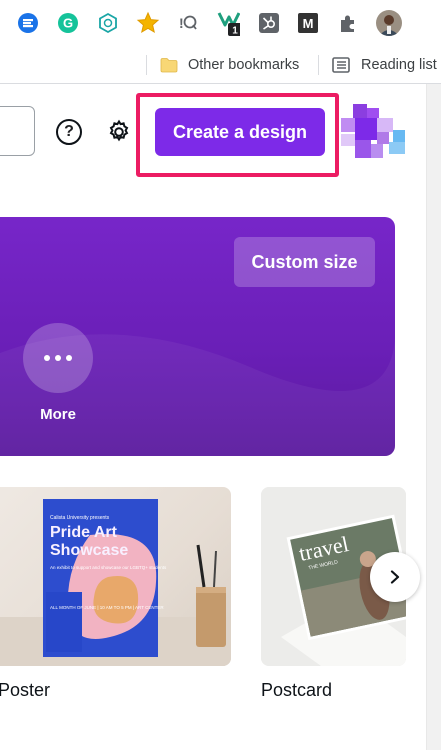 The width and height of the screenshot is (441, 750). What do you see at coordinates (148, 23) in the screenshot?
I see `star-icon` at bounding box center [148, 23].